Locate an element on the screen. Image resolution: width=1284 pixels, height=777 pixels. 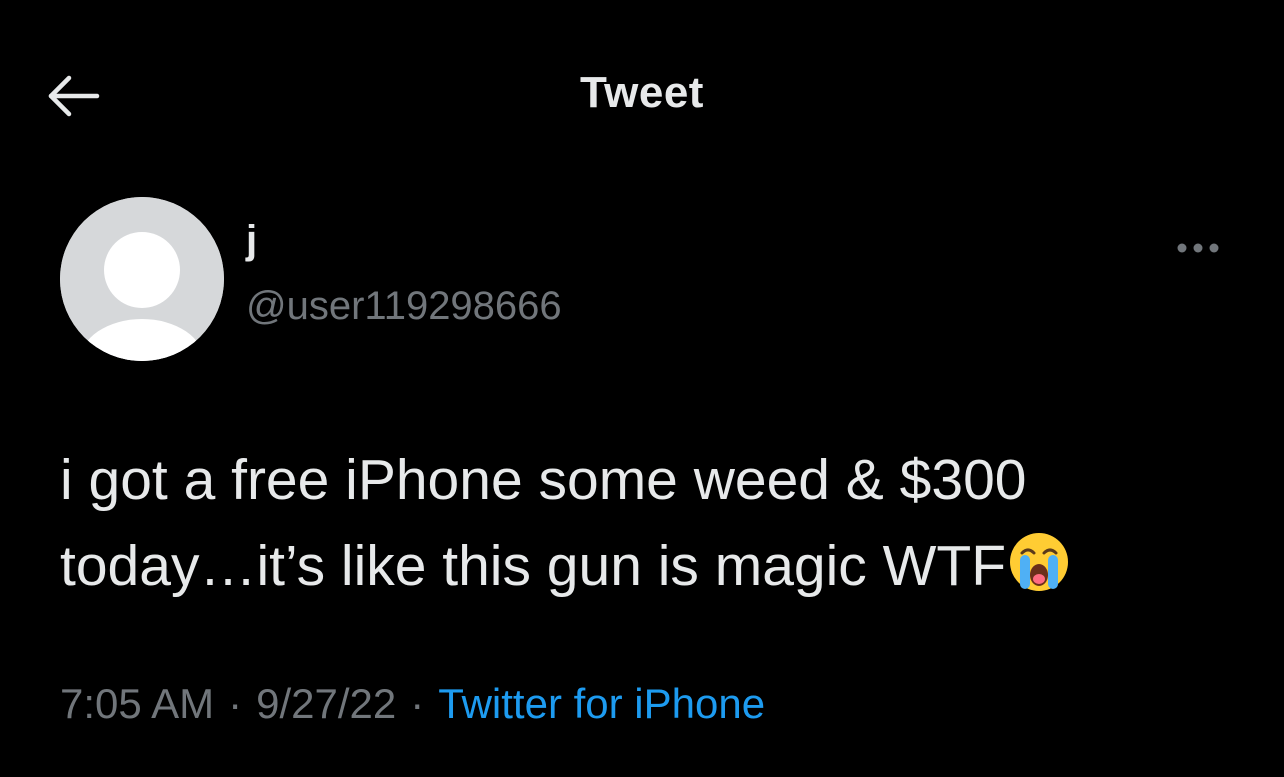
tweet-date: 9/27/22 is located at coordinates (326, 703).